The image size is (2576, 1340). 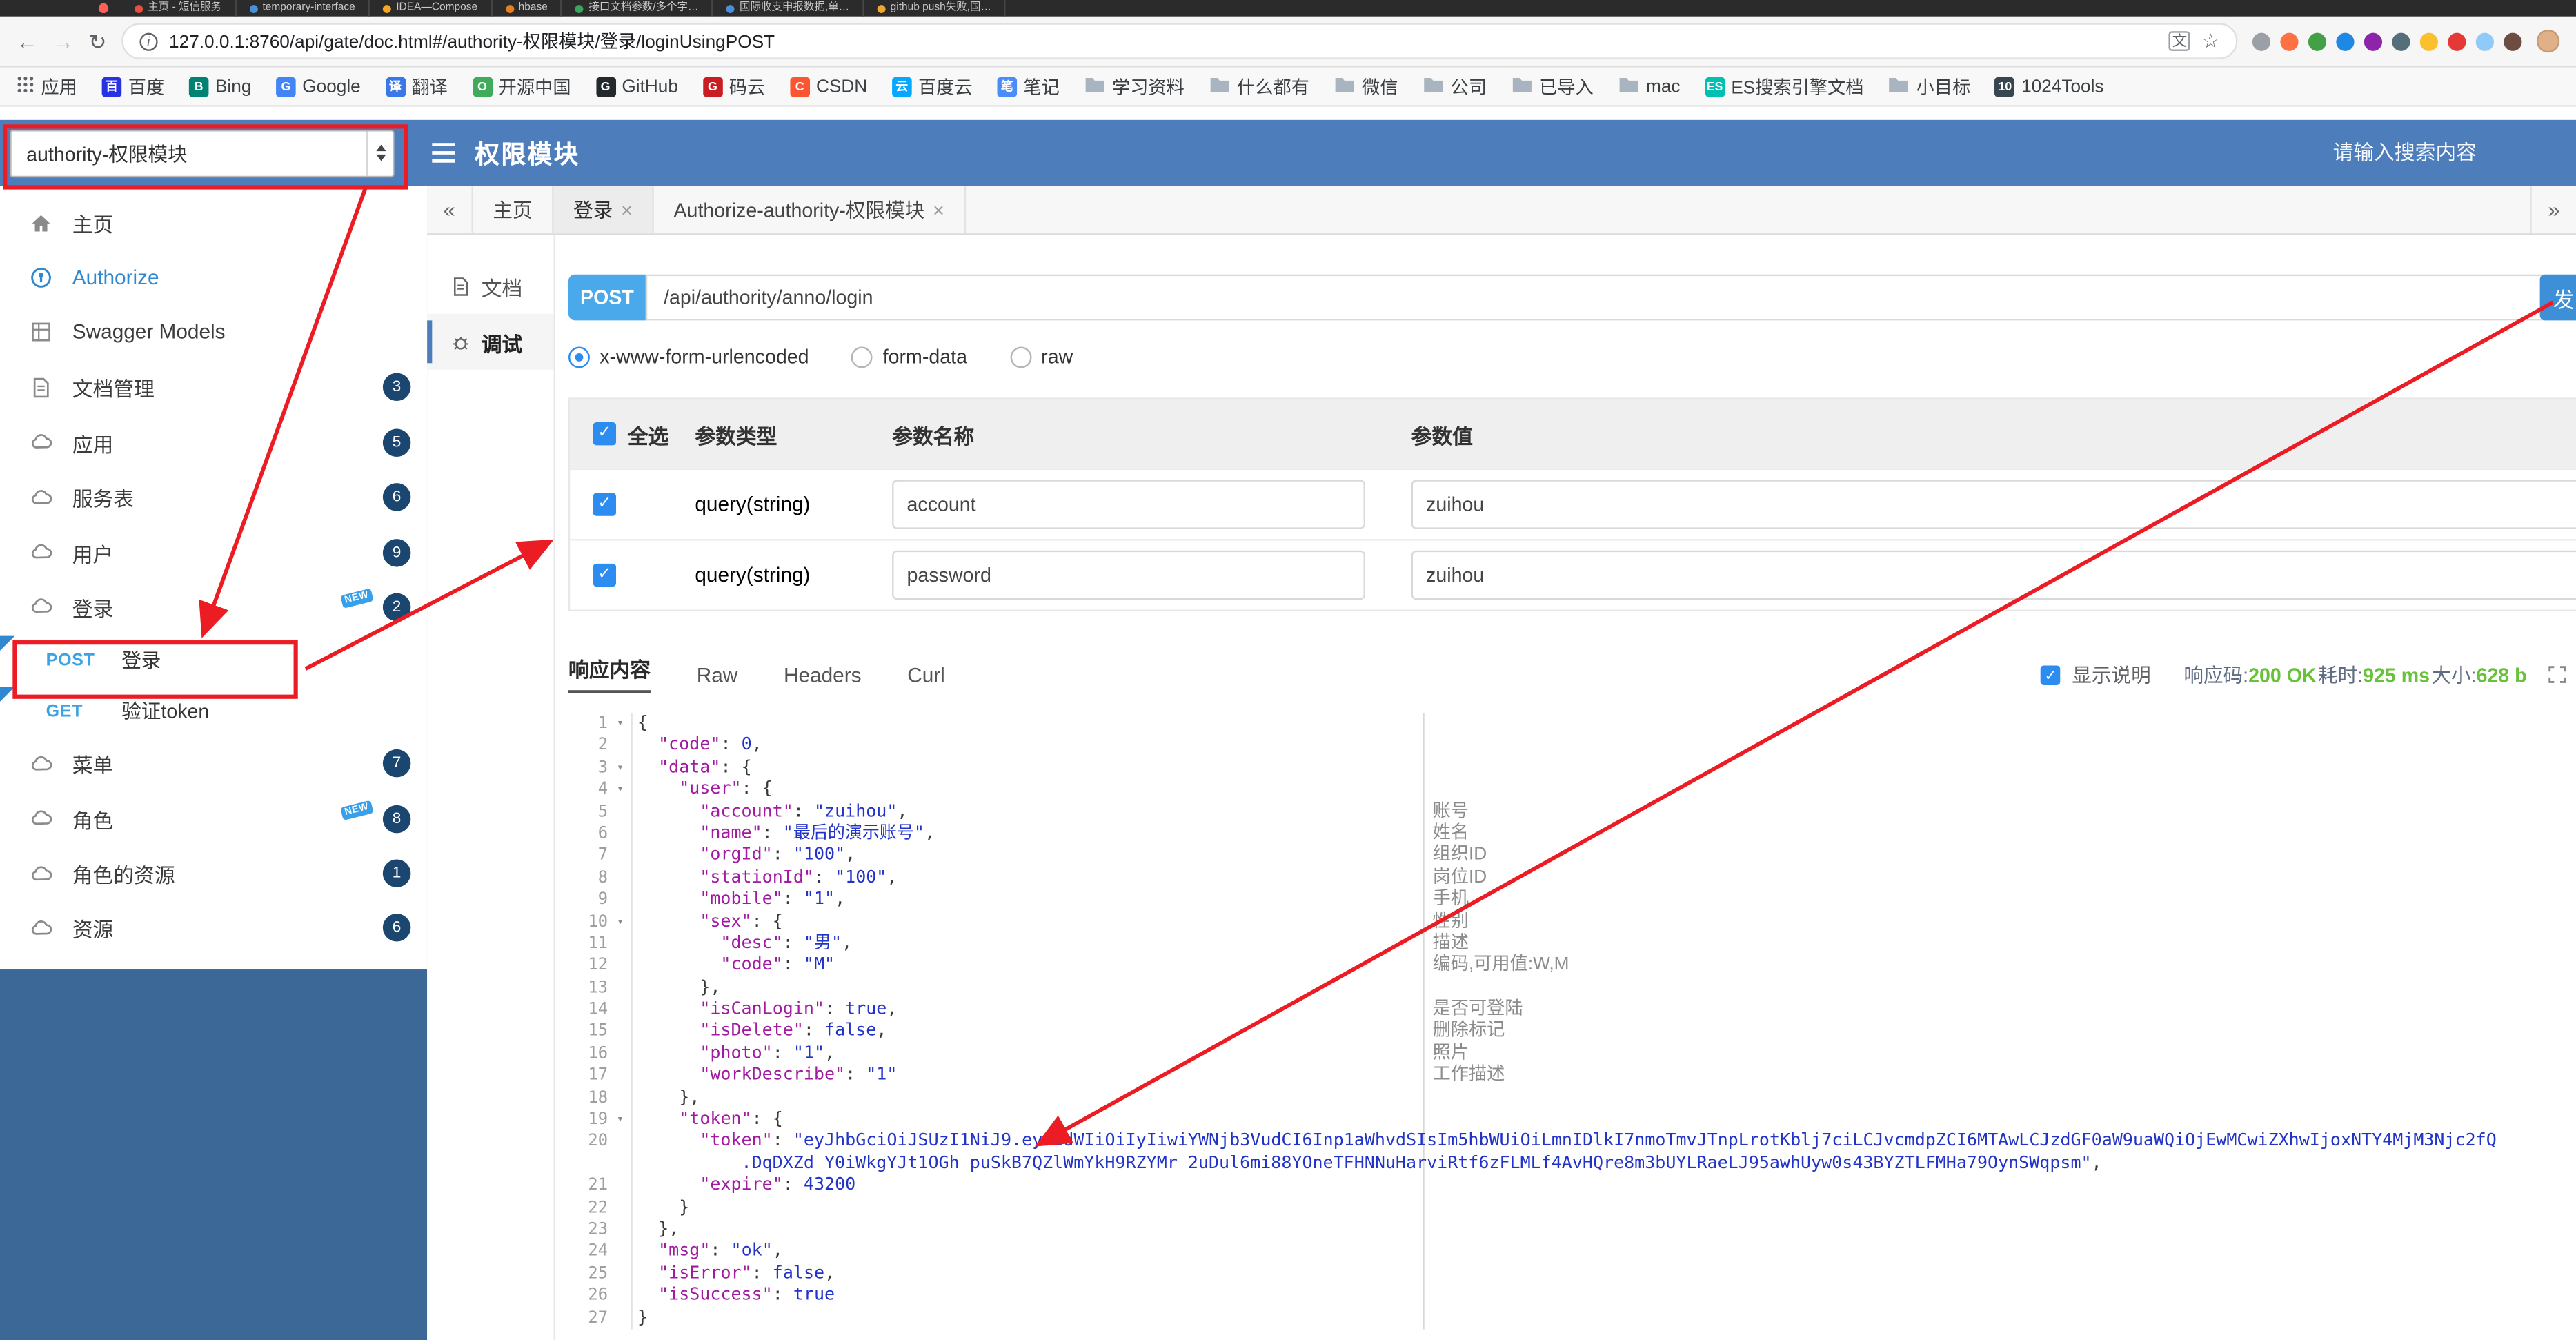 What do you see at coordinates (450, 210) in the screenshot?
I see `collapse-tabs-icon: «` at bounding box center [450, 210].